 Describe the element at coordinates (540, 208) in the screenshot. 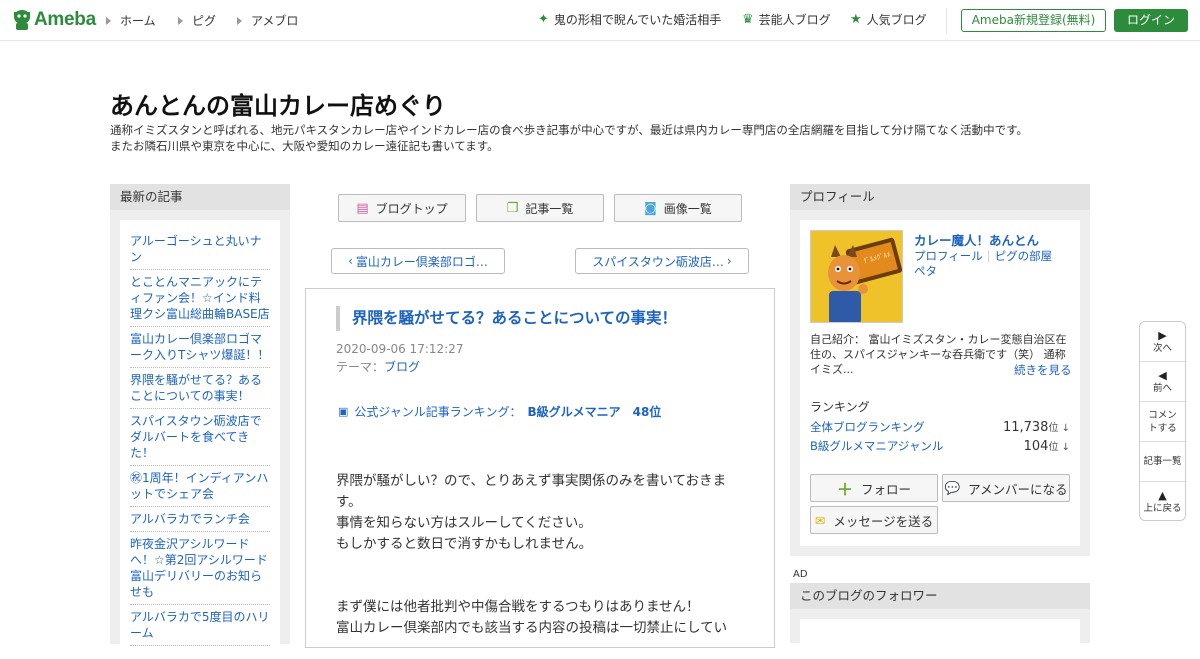

I see `article-list-button: ❐ 記事一覧` at that location.